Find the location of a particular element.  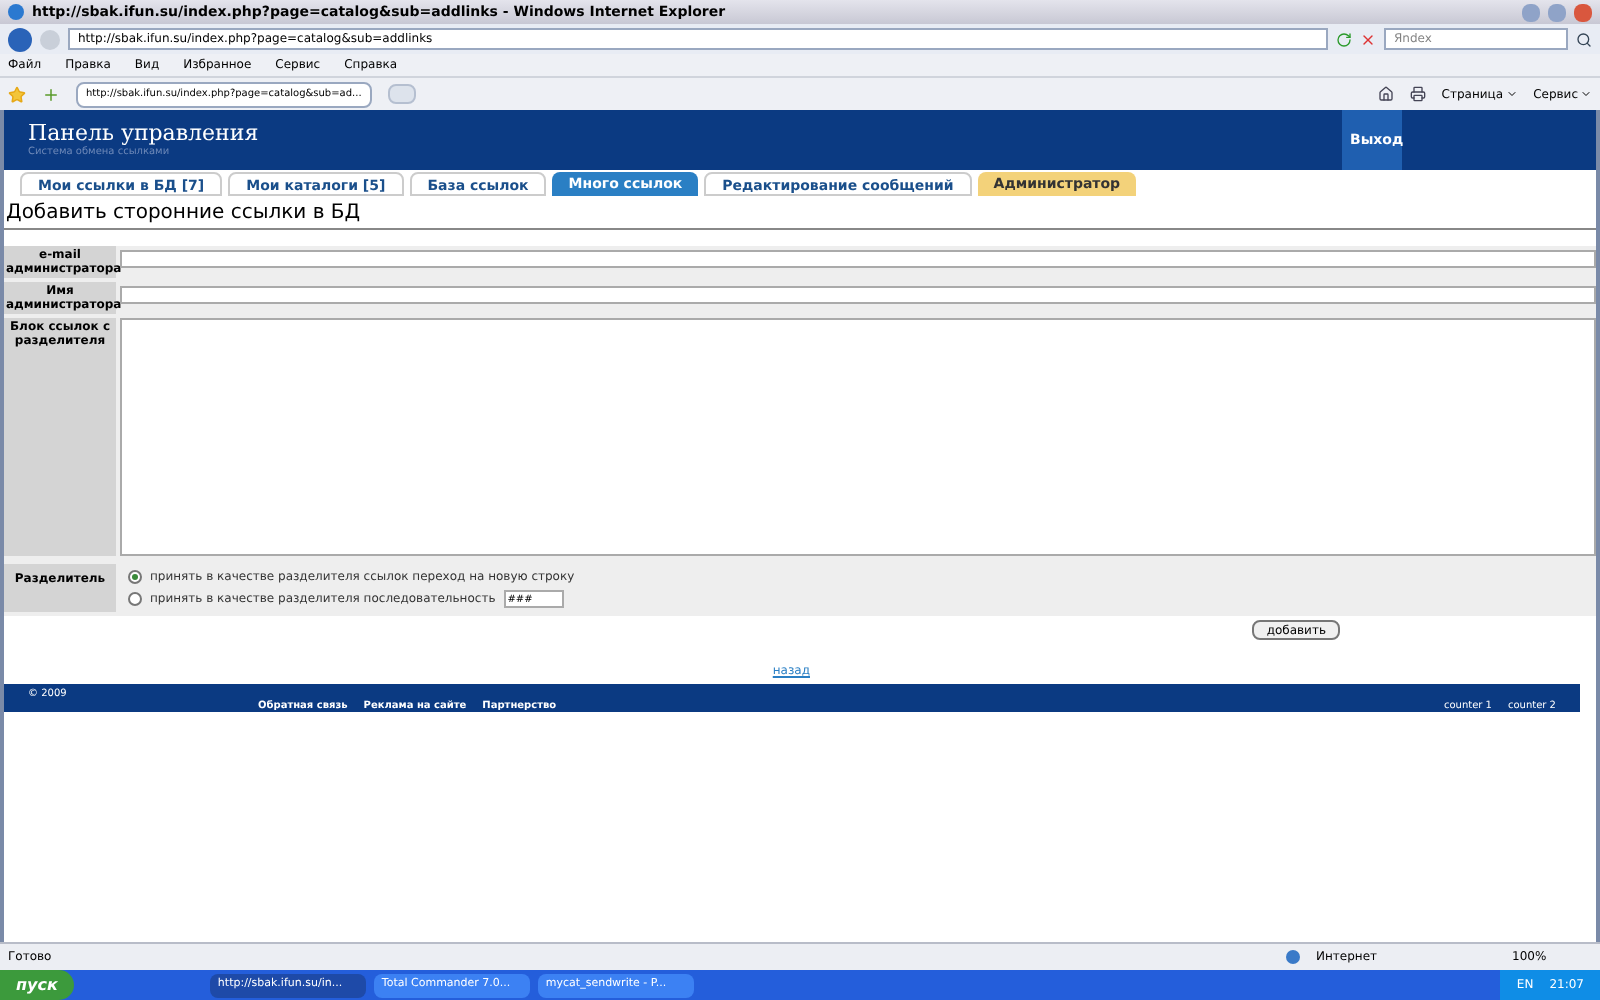

page-heading: Добавить сторонние ссылки в БД is located at coordinates (800, 213).